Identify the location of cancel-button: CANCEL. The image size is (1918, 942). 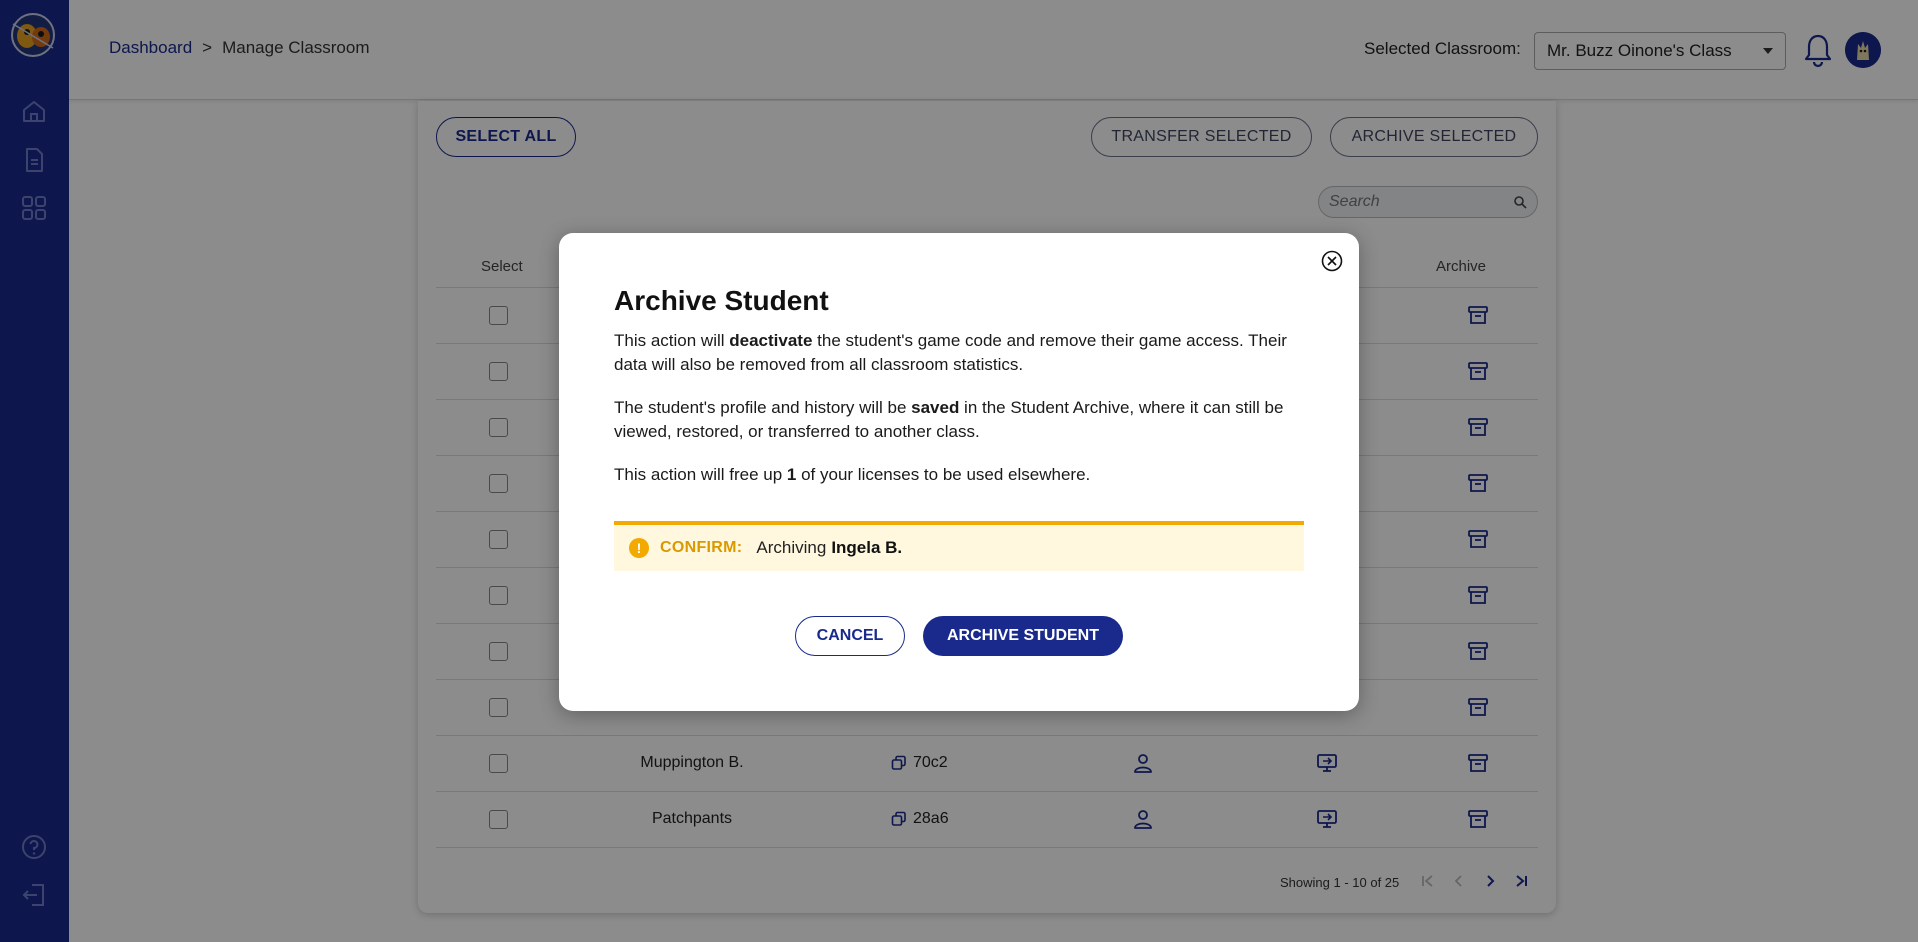
(850, 636).